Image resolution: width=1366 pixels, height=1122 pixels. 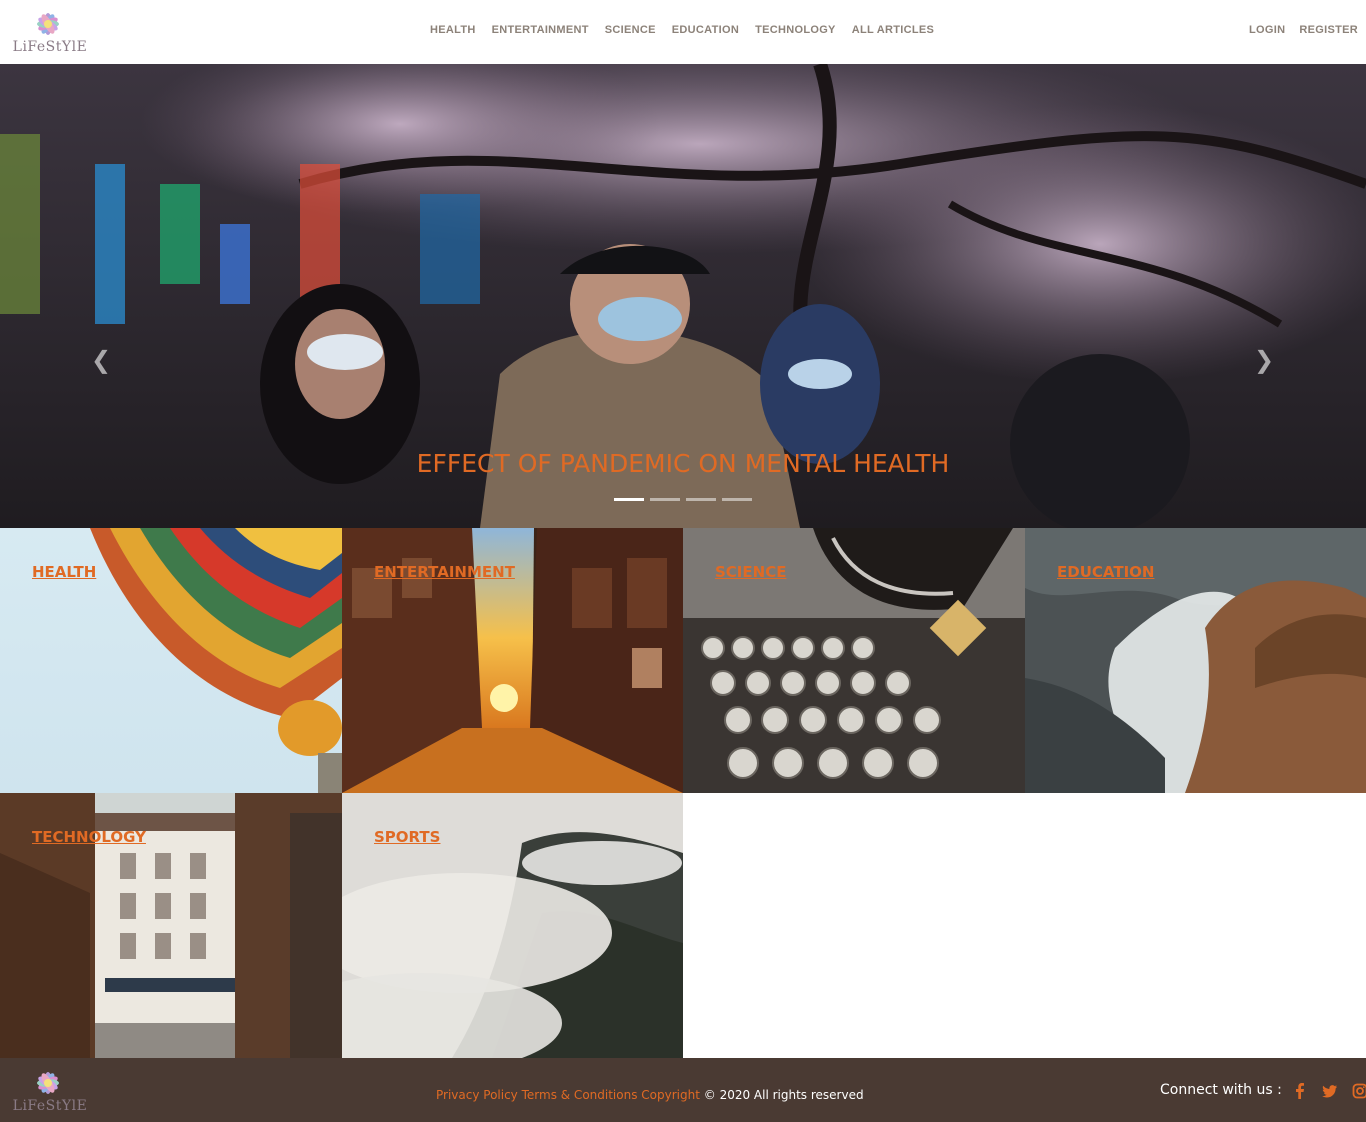 I want to click on category-tile-sports: SPORTS, so click(x=512, y=925).